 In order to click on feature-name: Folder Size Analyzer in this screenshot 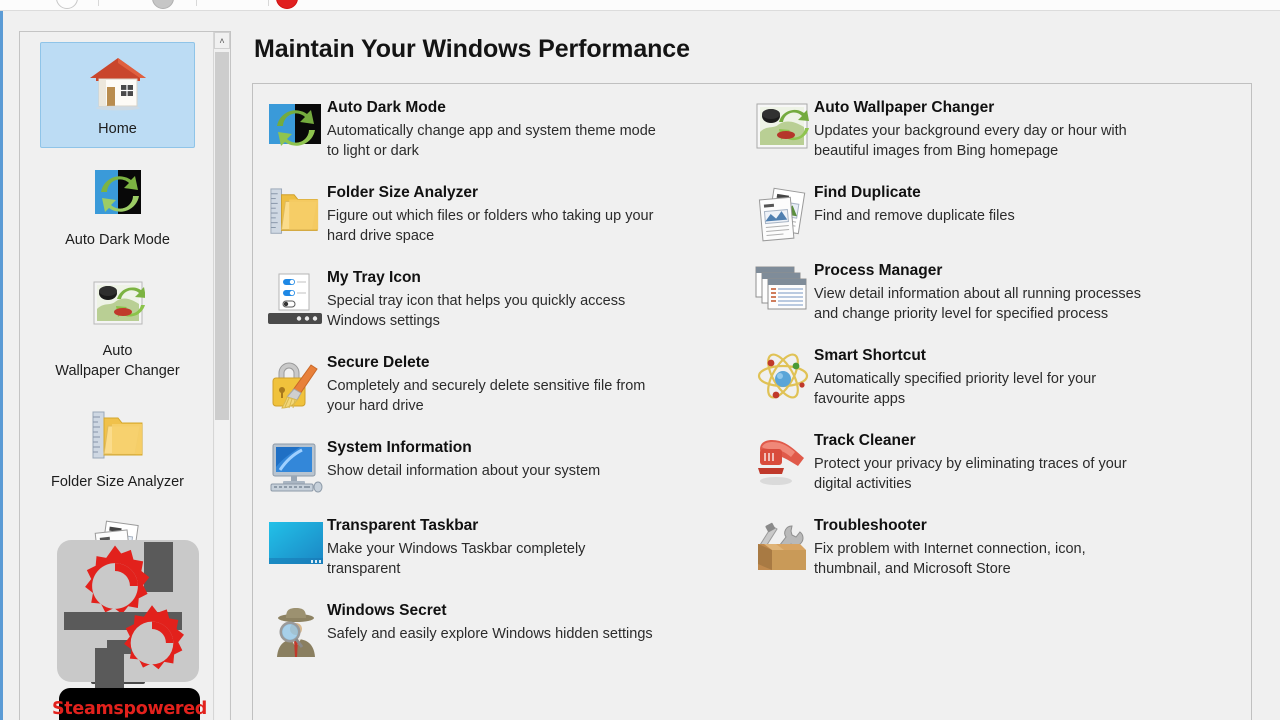, I will do `click(403, 192)`.